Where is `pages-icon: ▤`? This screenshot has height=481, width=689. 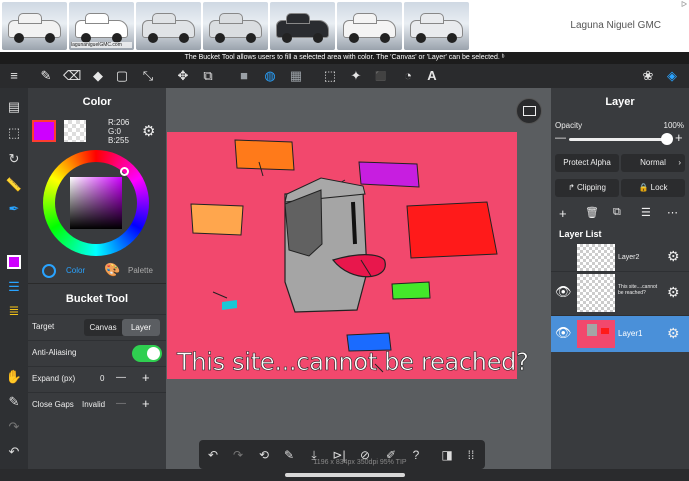
pages-icon: ▤ is located at coordinates (14, 107).